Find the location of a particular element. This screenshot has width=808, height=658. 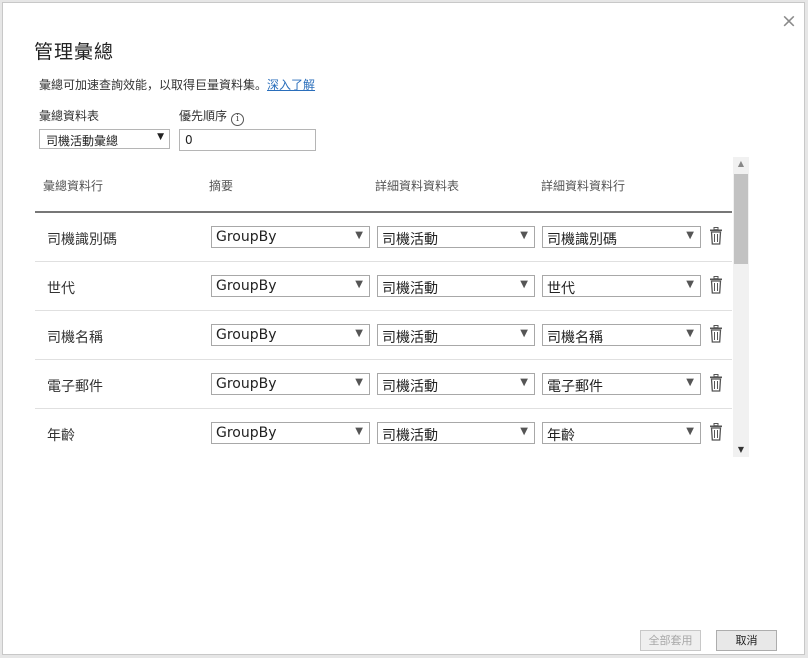

header-detail-column: 詳細資料資料行 is located at coordinates (583, 186).